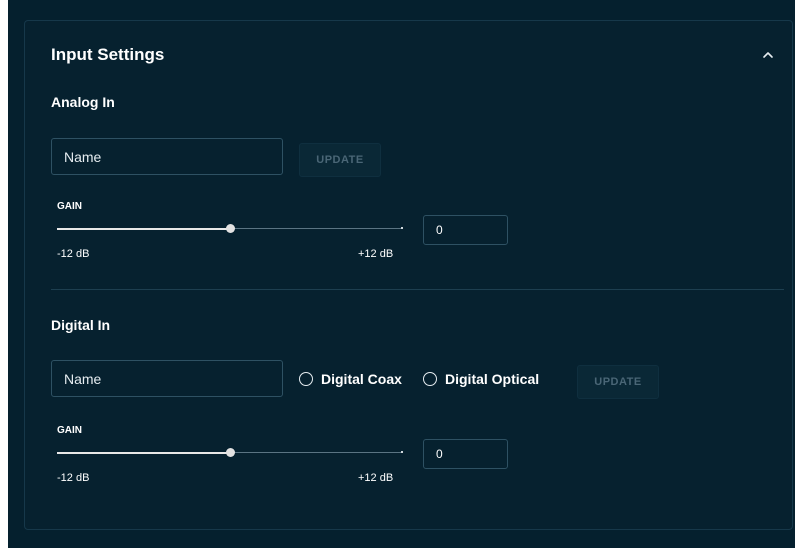 Image resolution: width=798 pixels, height=548 pixels. I want to click on digital-gain-value-input, so click(465, 454).